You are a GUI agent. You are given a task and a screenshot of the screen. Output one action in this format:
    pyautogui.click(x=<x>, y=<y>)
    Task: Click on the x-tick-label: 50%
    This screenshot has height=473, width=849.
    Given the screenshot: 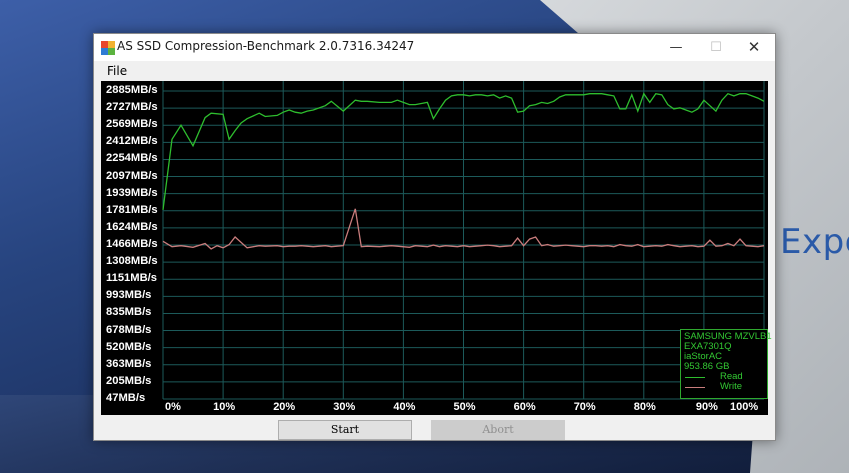 What is the action you would take?
    pyautogui.click(x=464, y=407)
    